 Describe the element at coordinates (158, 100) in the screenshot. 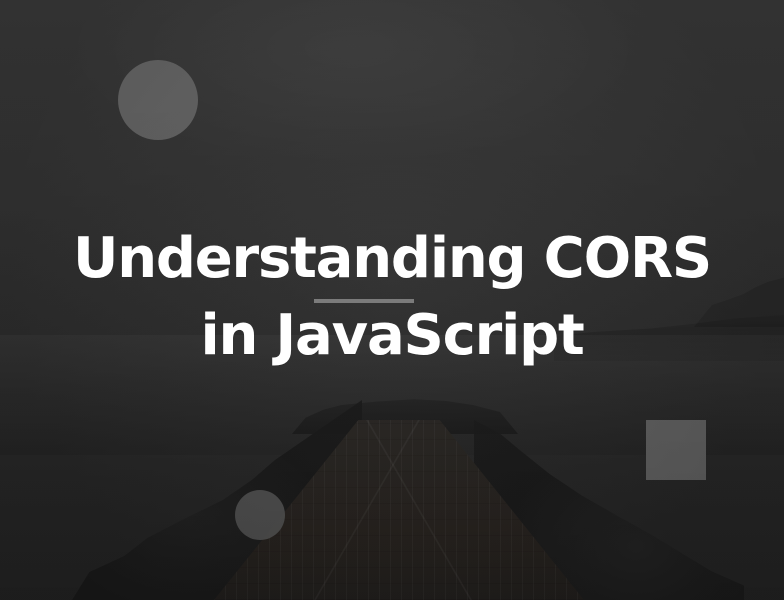

I see `decorative-large-circle` at that location.